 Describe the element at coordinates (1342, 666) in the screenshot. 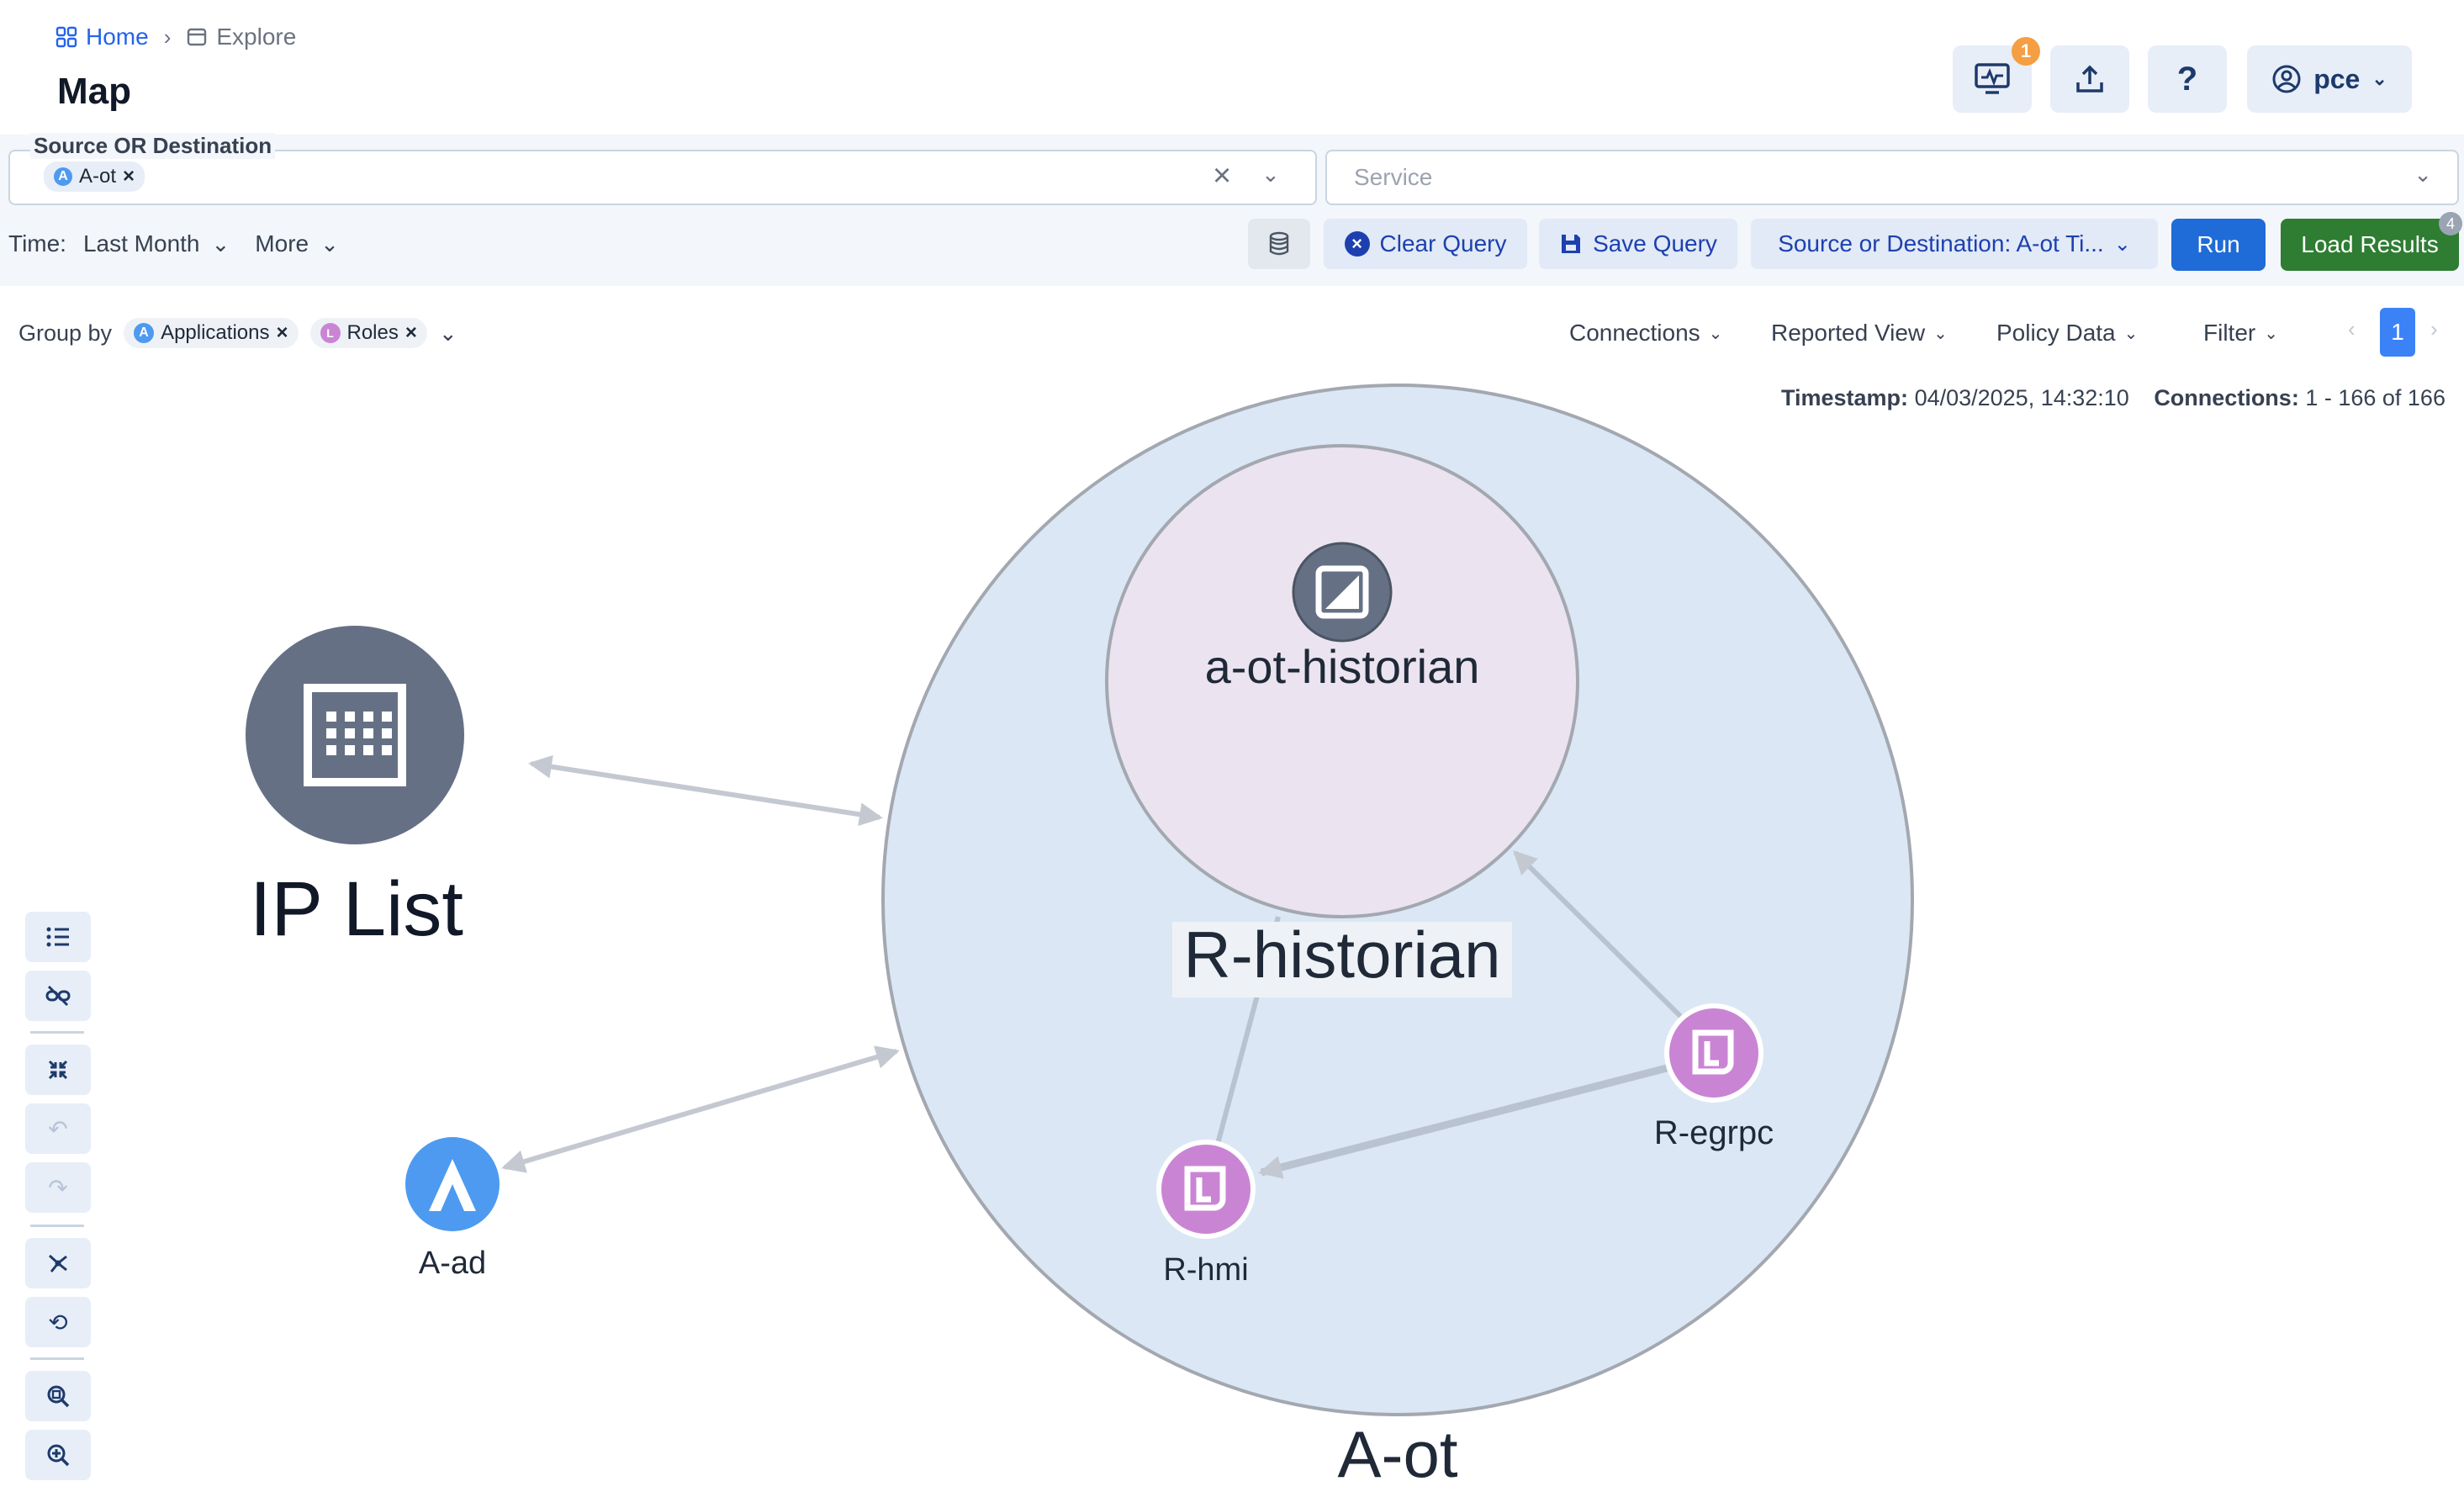

I see `a-ot-historian-label: a-ot-historian` at that location.